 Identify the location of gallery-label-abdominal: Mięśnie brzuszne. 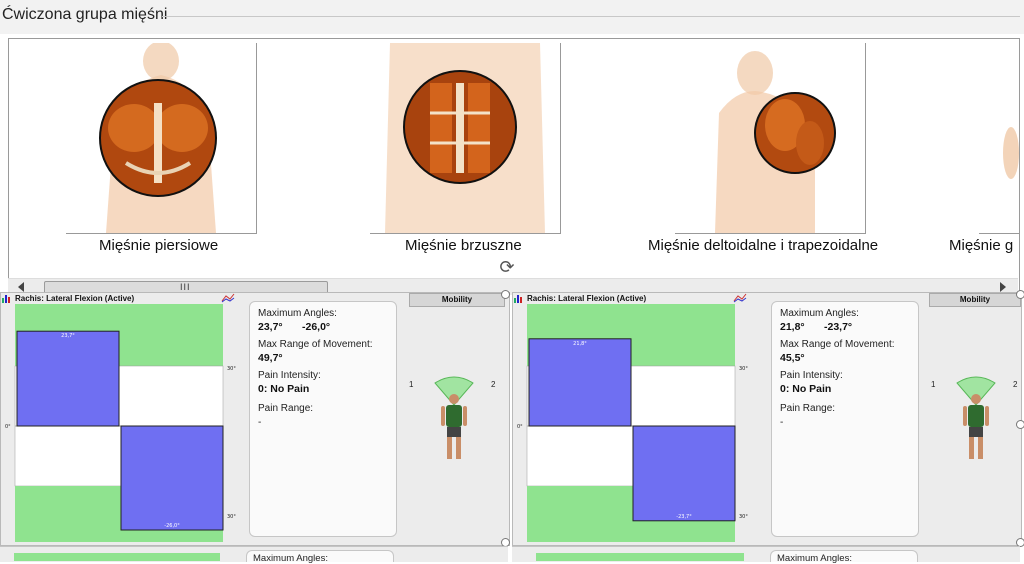
(463, 245).